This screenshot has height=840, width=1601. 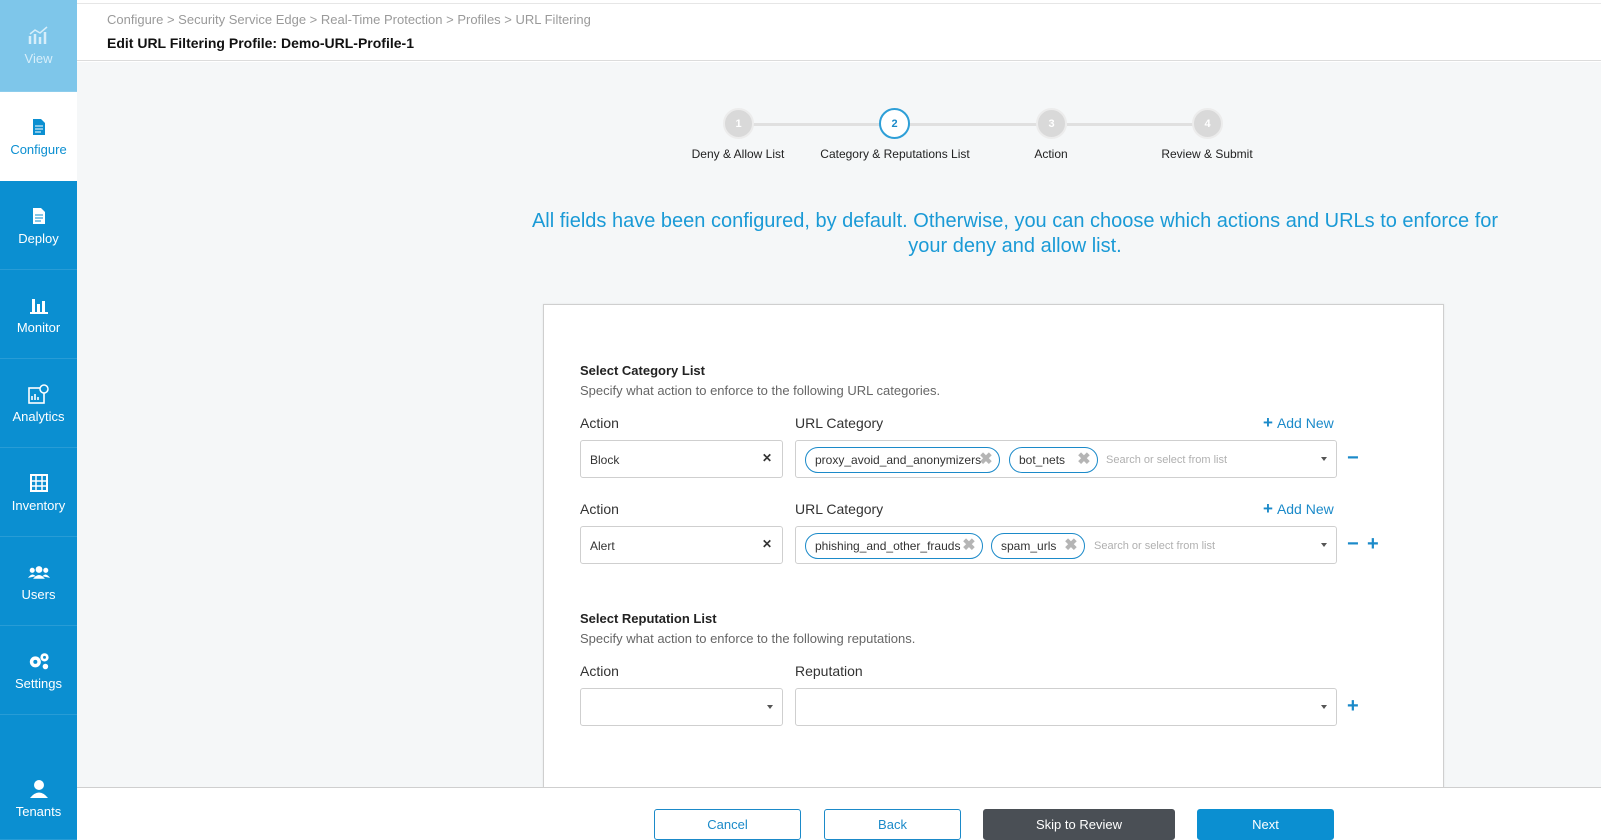 I want to click on sidebar-item-users: Users, so click(x=38, y=581).